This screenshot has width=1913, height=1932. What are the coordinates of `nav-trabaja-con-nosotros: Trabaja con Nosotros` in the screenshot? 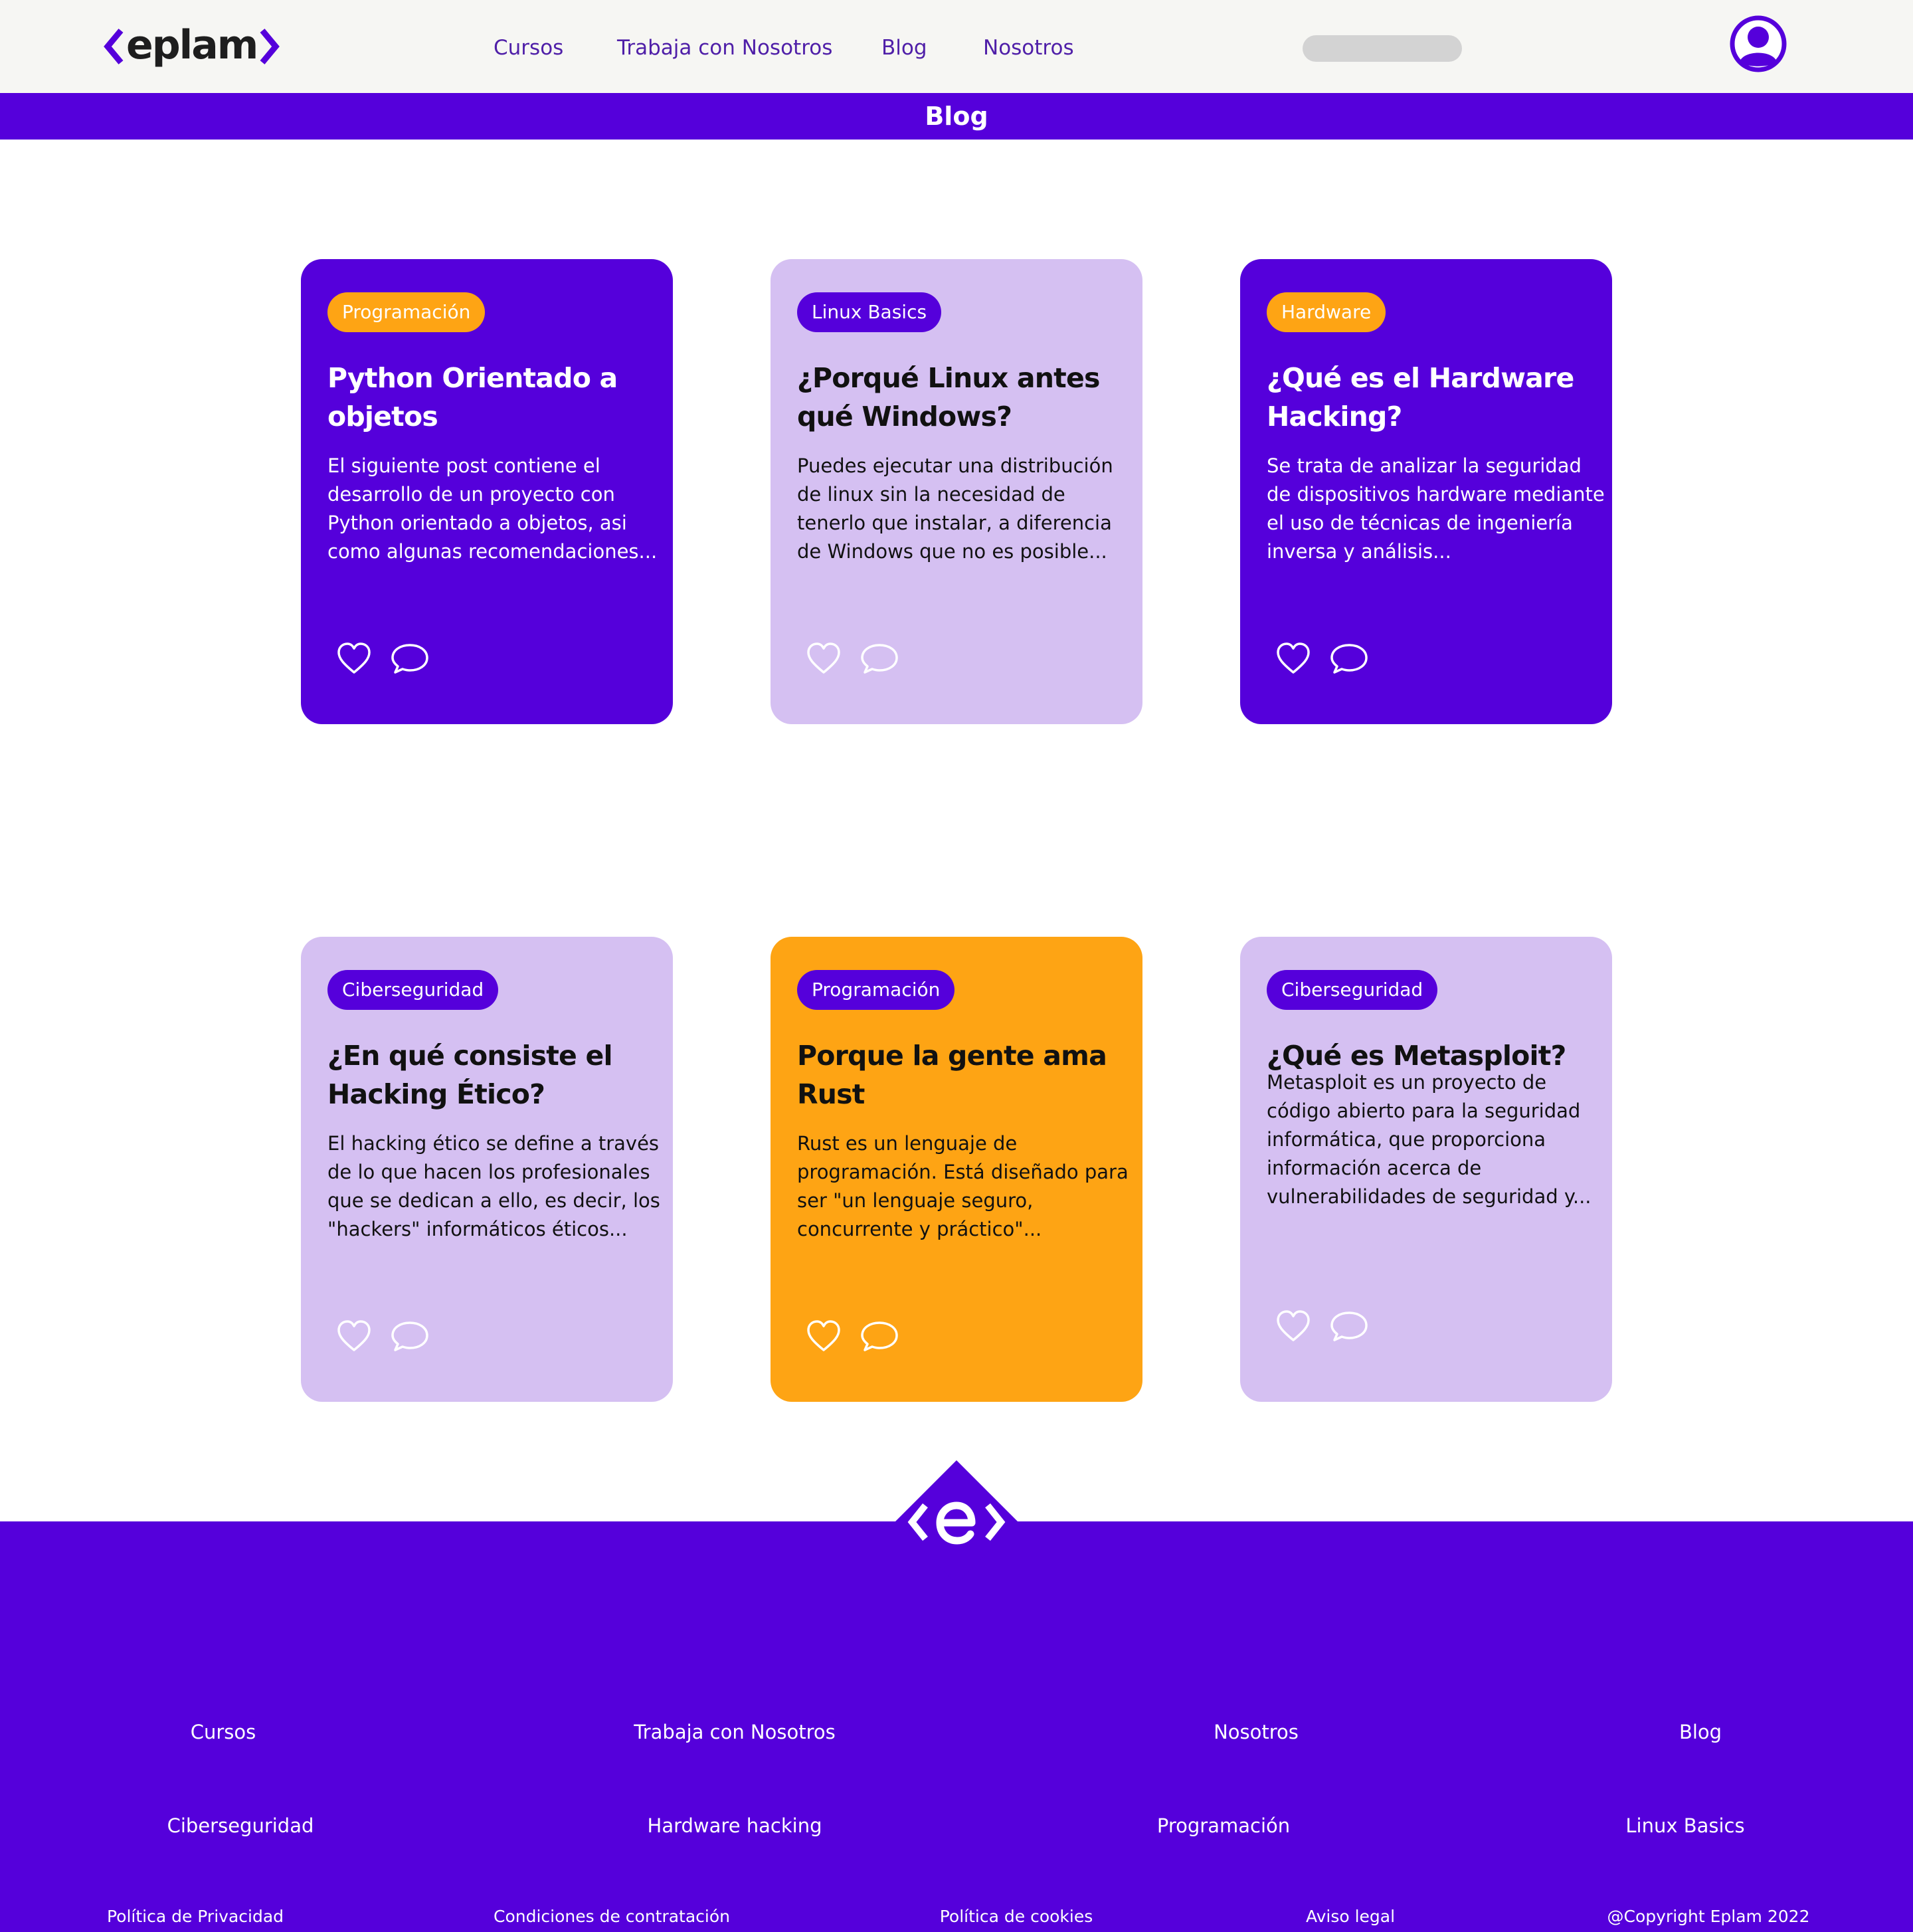 It's located at (724, 47).